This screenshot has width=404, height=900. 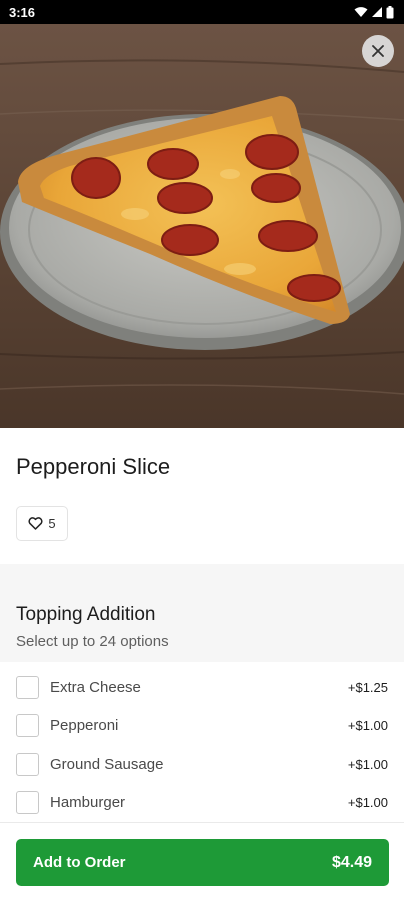 I want to click on order-total-price: $4.49, so click(x=351, y=862).